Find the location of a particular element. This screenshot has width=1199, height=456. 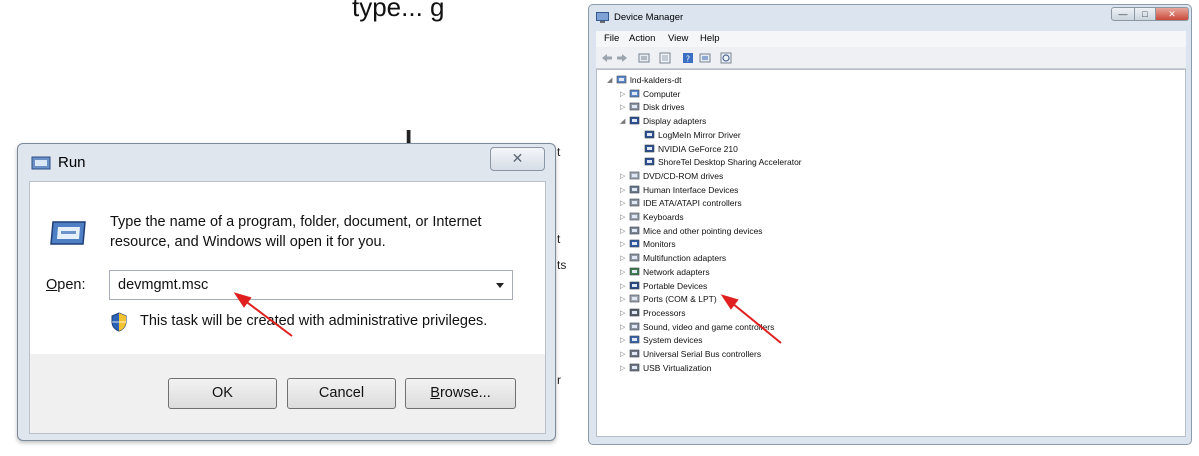

tree-item: ▷ Ports (COM & LPT) is located at coordinates (800, 299).